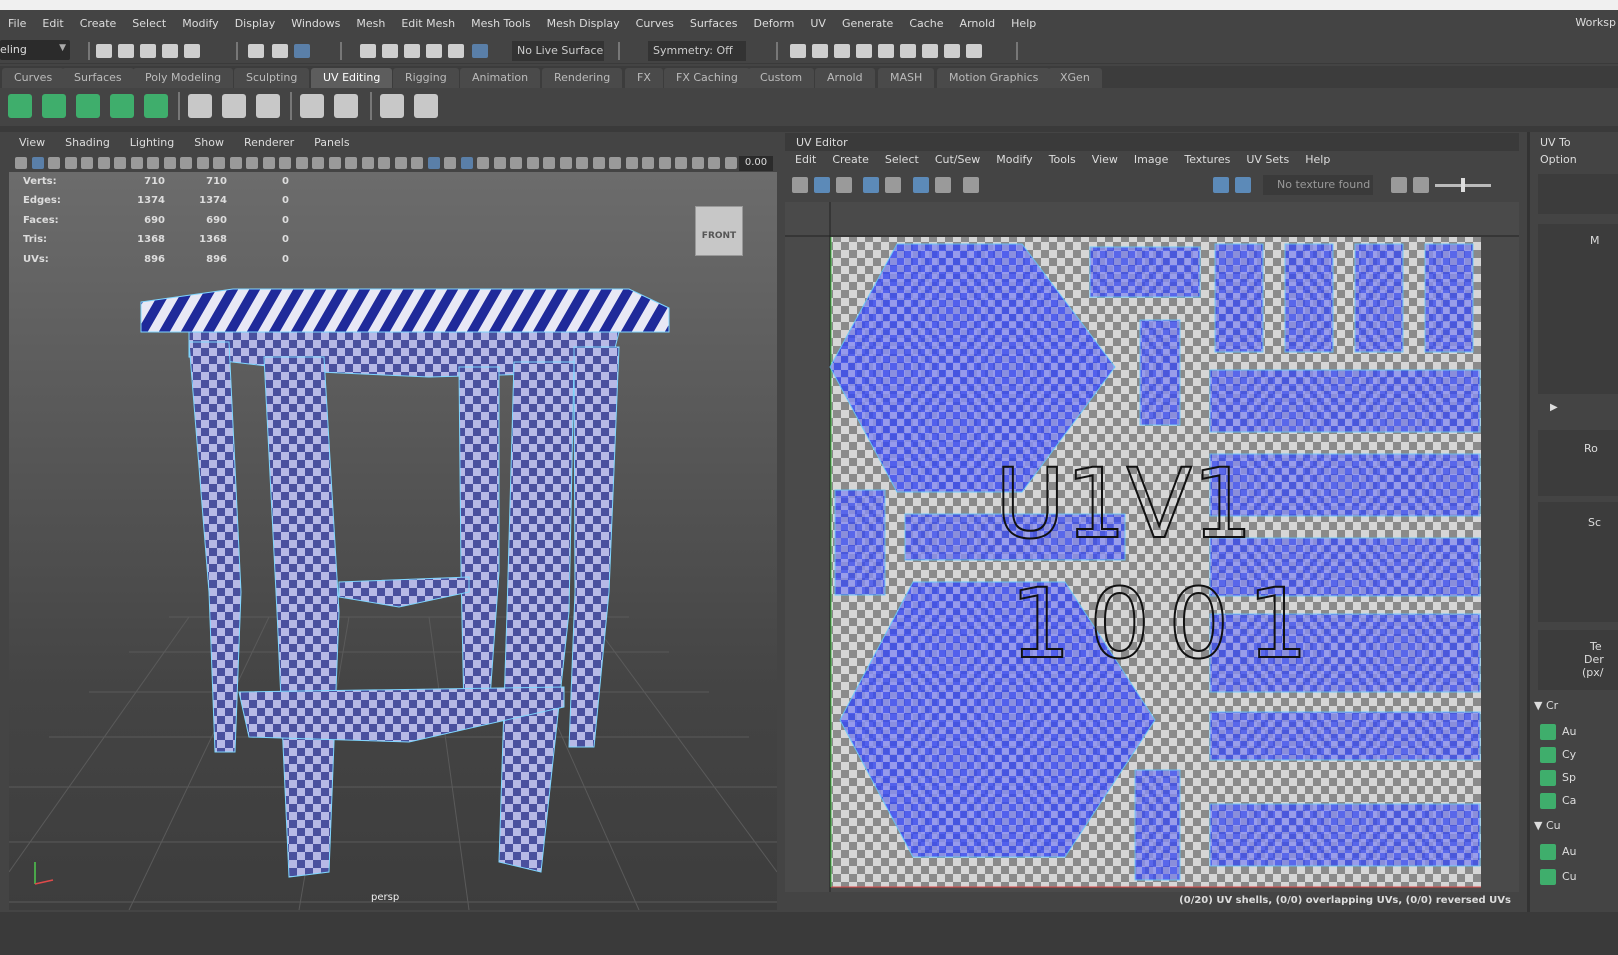 The height and width of the screenshot is (955, 1618). I want to click on render-view-icon, so click(798, 51).